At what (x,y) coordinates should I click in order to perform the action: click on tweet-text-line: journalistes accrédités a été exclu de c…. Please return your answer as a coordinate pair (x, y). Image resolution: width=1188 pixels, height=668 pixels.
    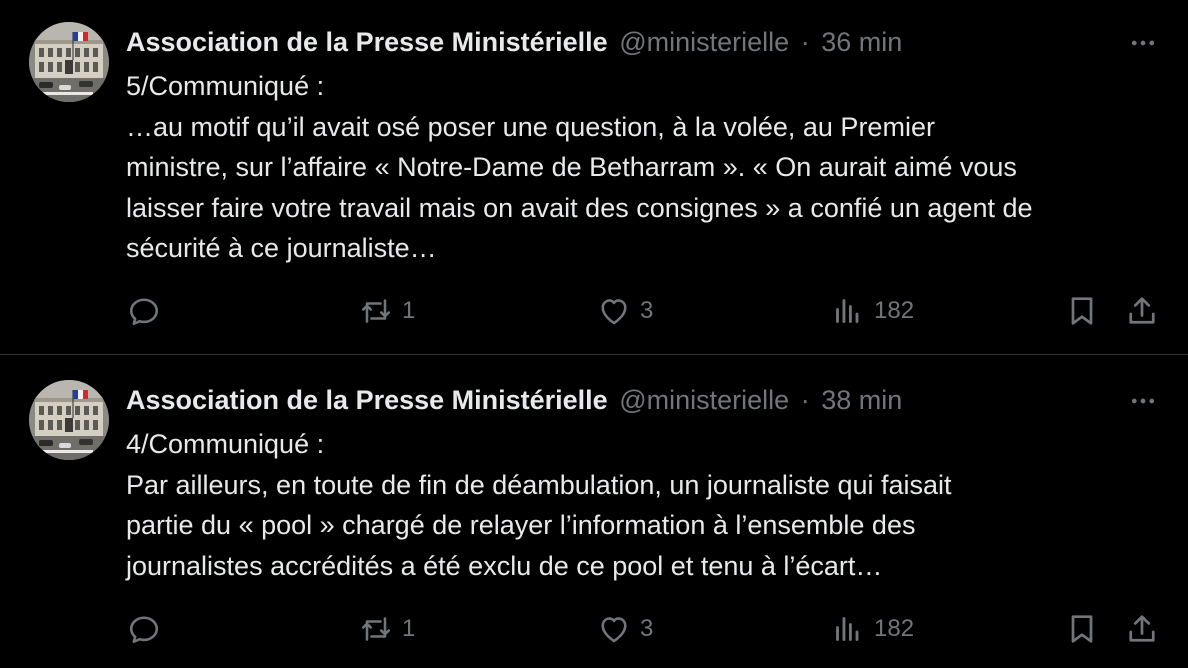
    Looking at the image, I should click on (504, 565).